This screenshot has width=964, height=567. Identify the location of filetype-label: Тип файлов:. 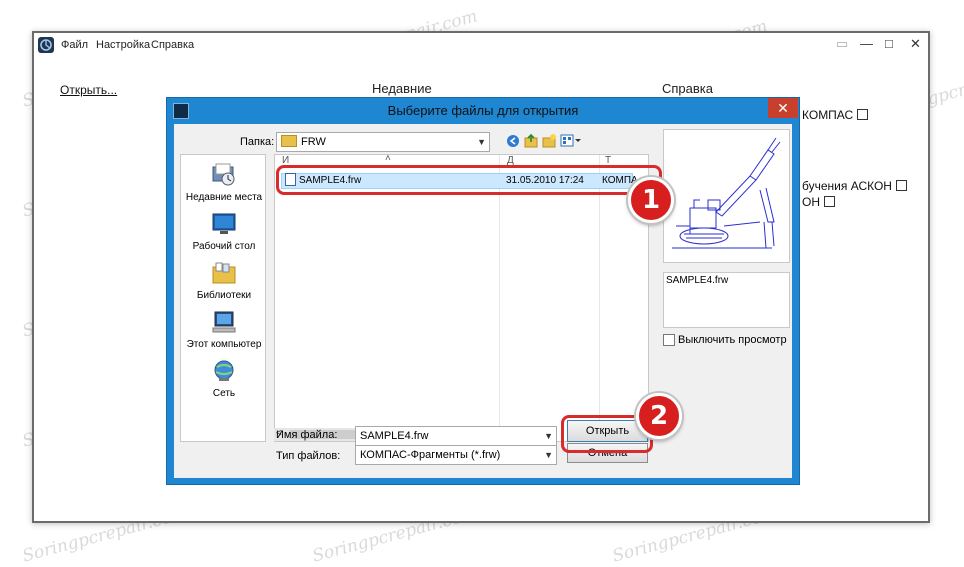
(308, 456).